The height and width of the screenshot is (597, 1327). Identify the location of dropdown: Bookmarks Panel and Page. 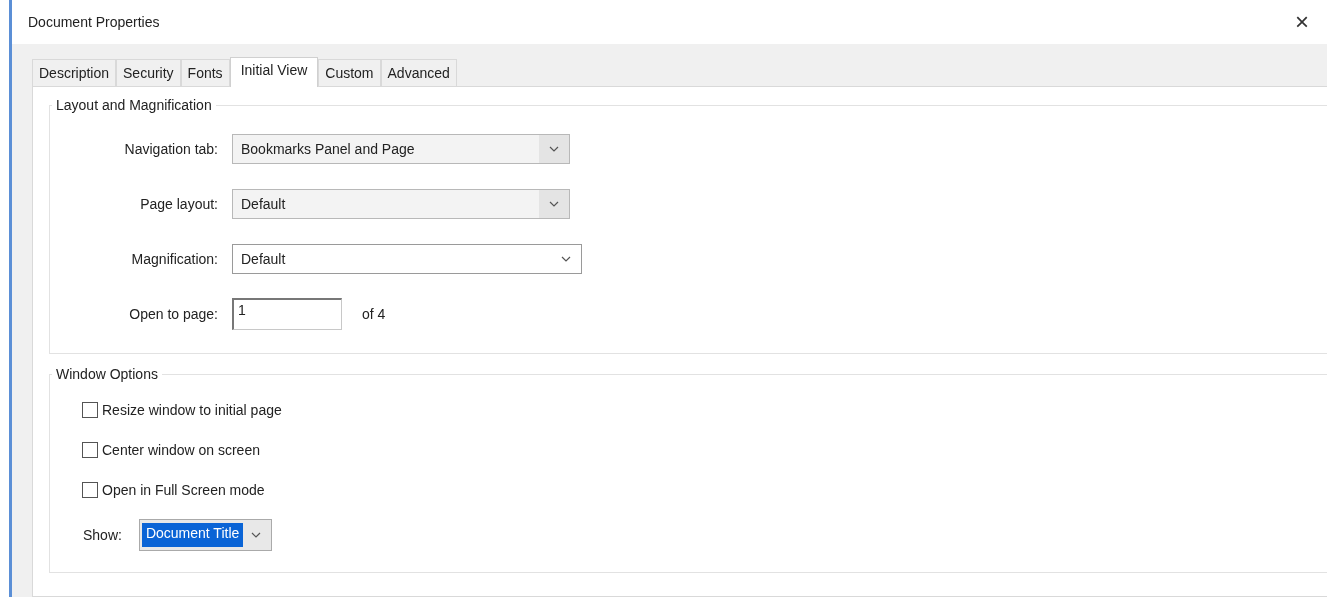
(401, 148).